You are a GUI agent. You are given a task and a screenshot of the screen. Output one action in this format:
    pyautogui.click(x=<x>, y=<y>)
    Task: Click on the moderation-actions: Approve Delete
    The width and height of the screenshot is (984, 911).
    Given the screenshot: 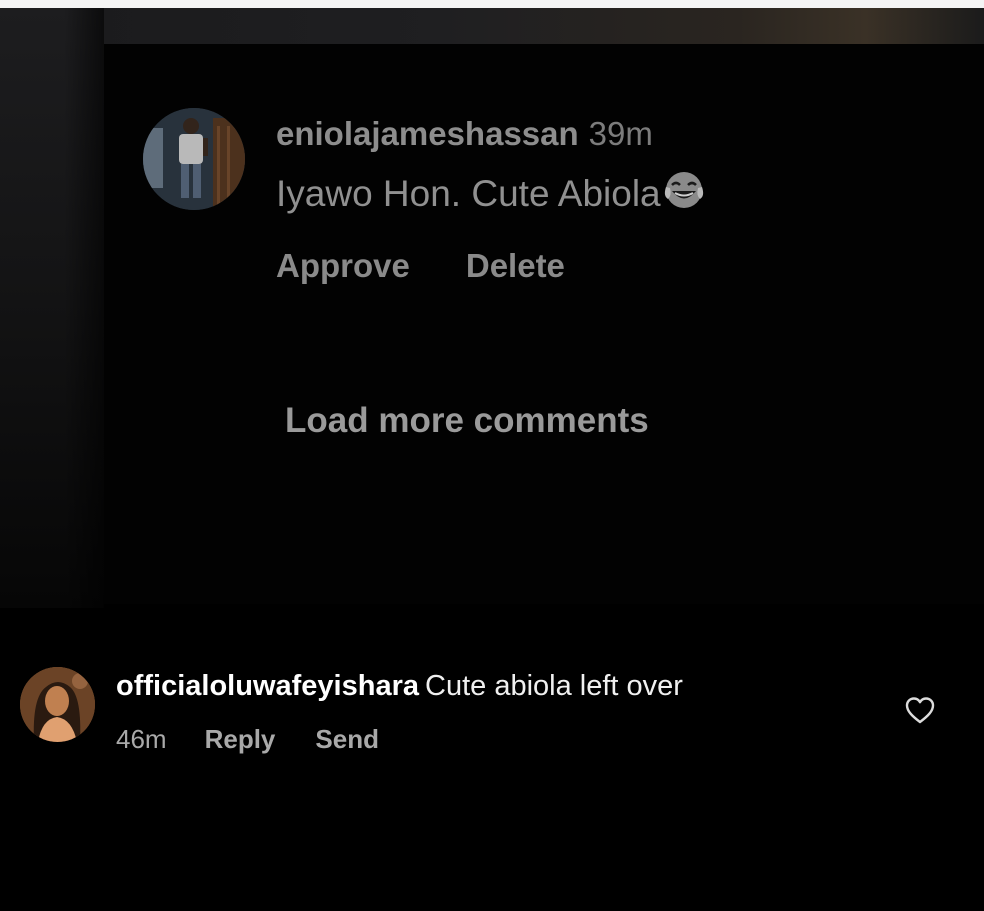 What is the action you would take?
    pyautogui.click(x=420, y=266)
    